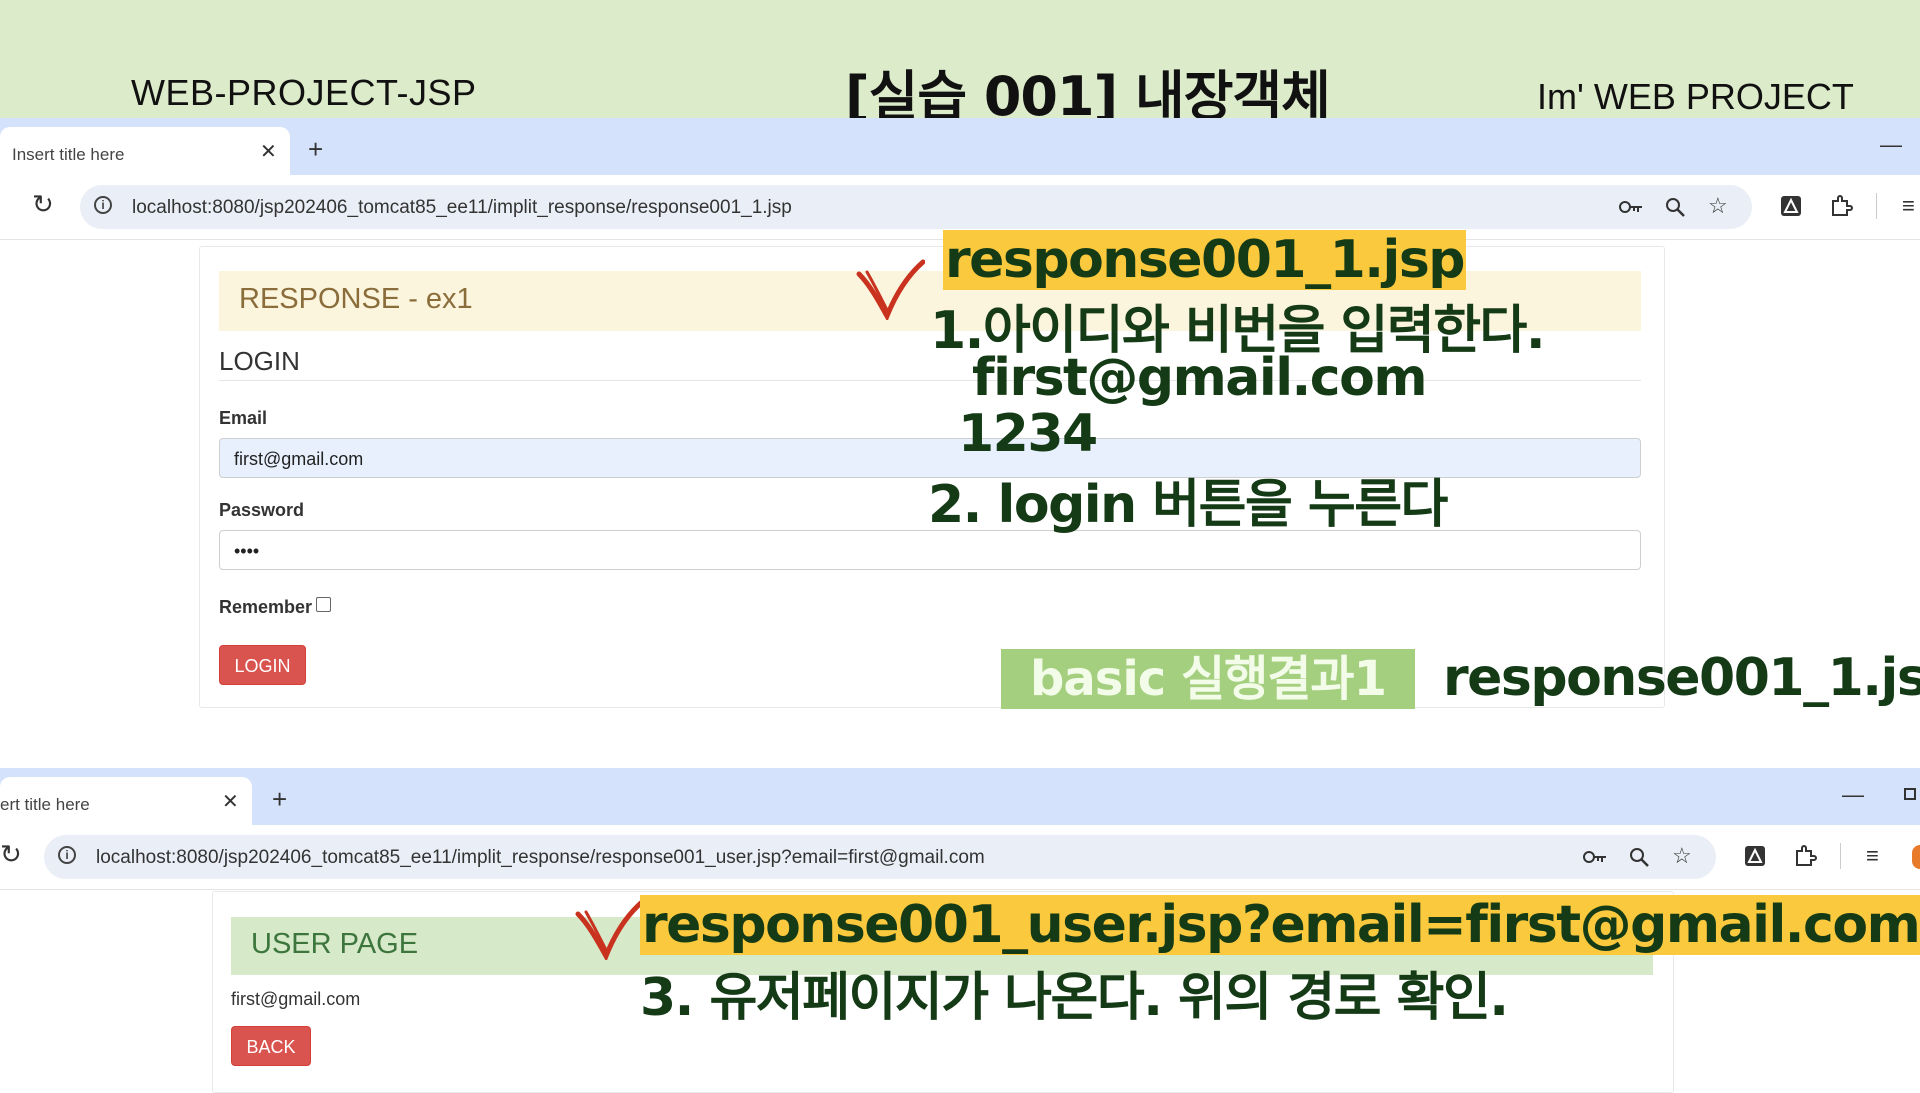  What do you see at coordinates (304, 92) in the screenshot?
I see `slide-left-title: WEB-PROJECT-JSP` at bounding box center [304, 92].